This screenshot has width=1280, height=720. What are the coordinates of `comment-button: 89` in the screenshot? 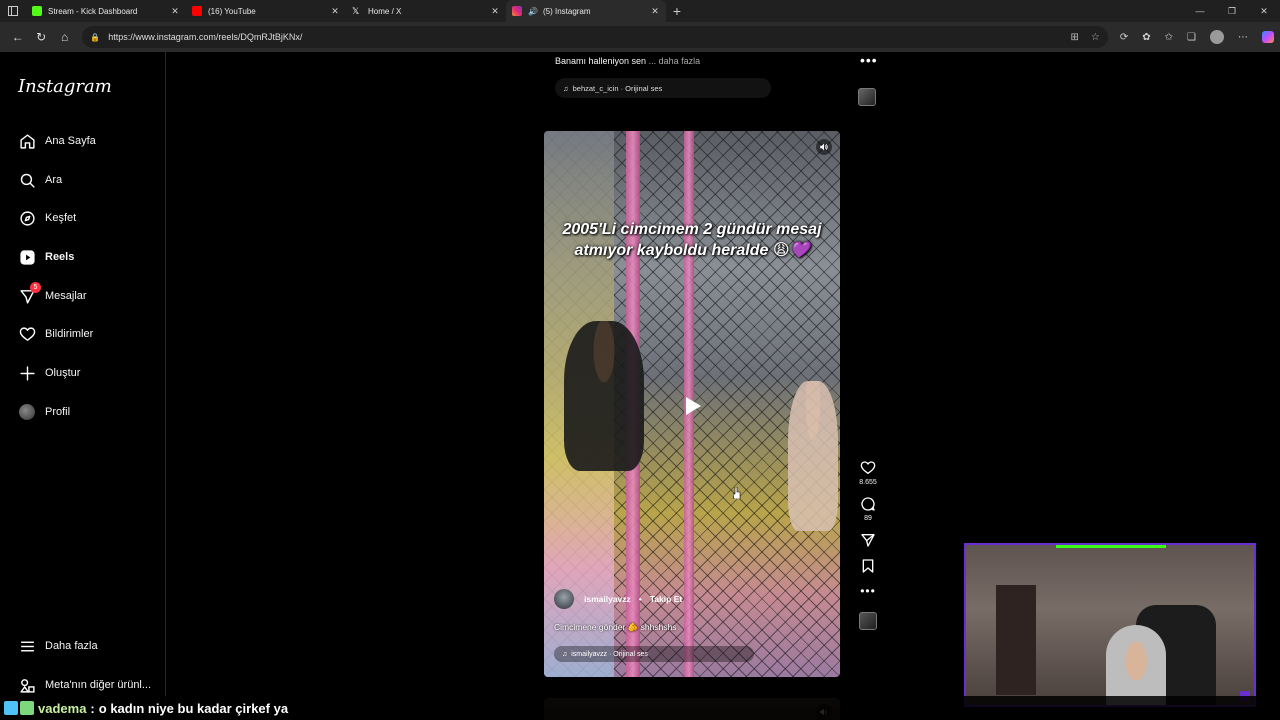 It's located at (868, 509).